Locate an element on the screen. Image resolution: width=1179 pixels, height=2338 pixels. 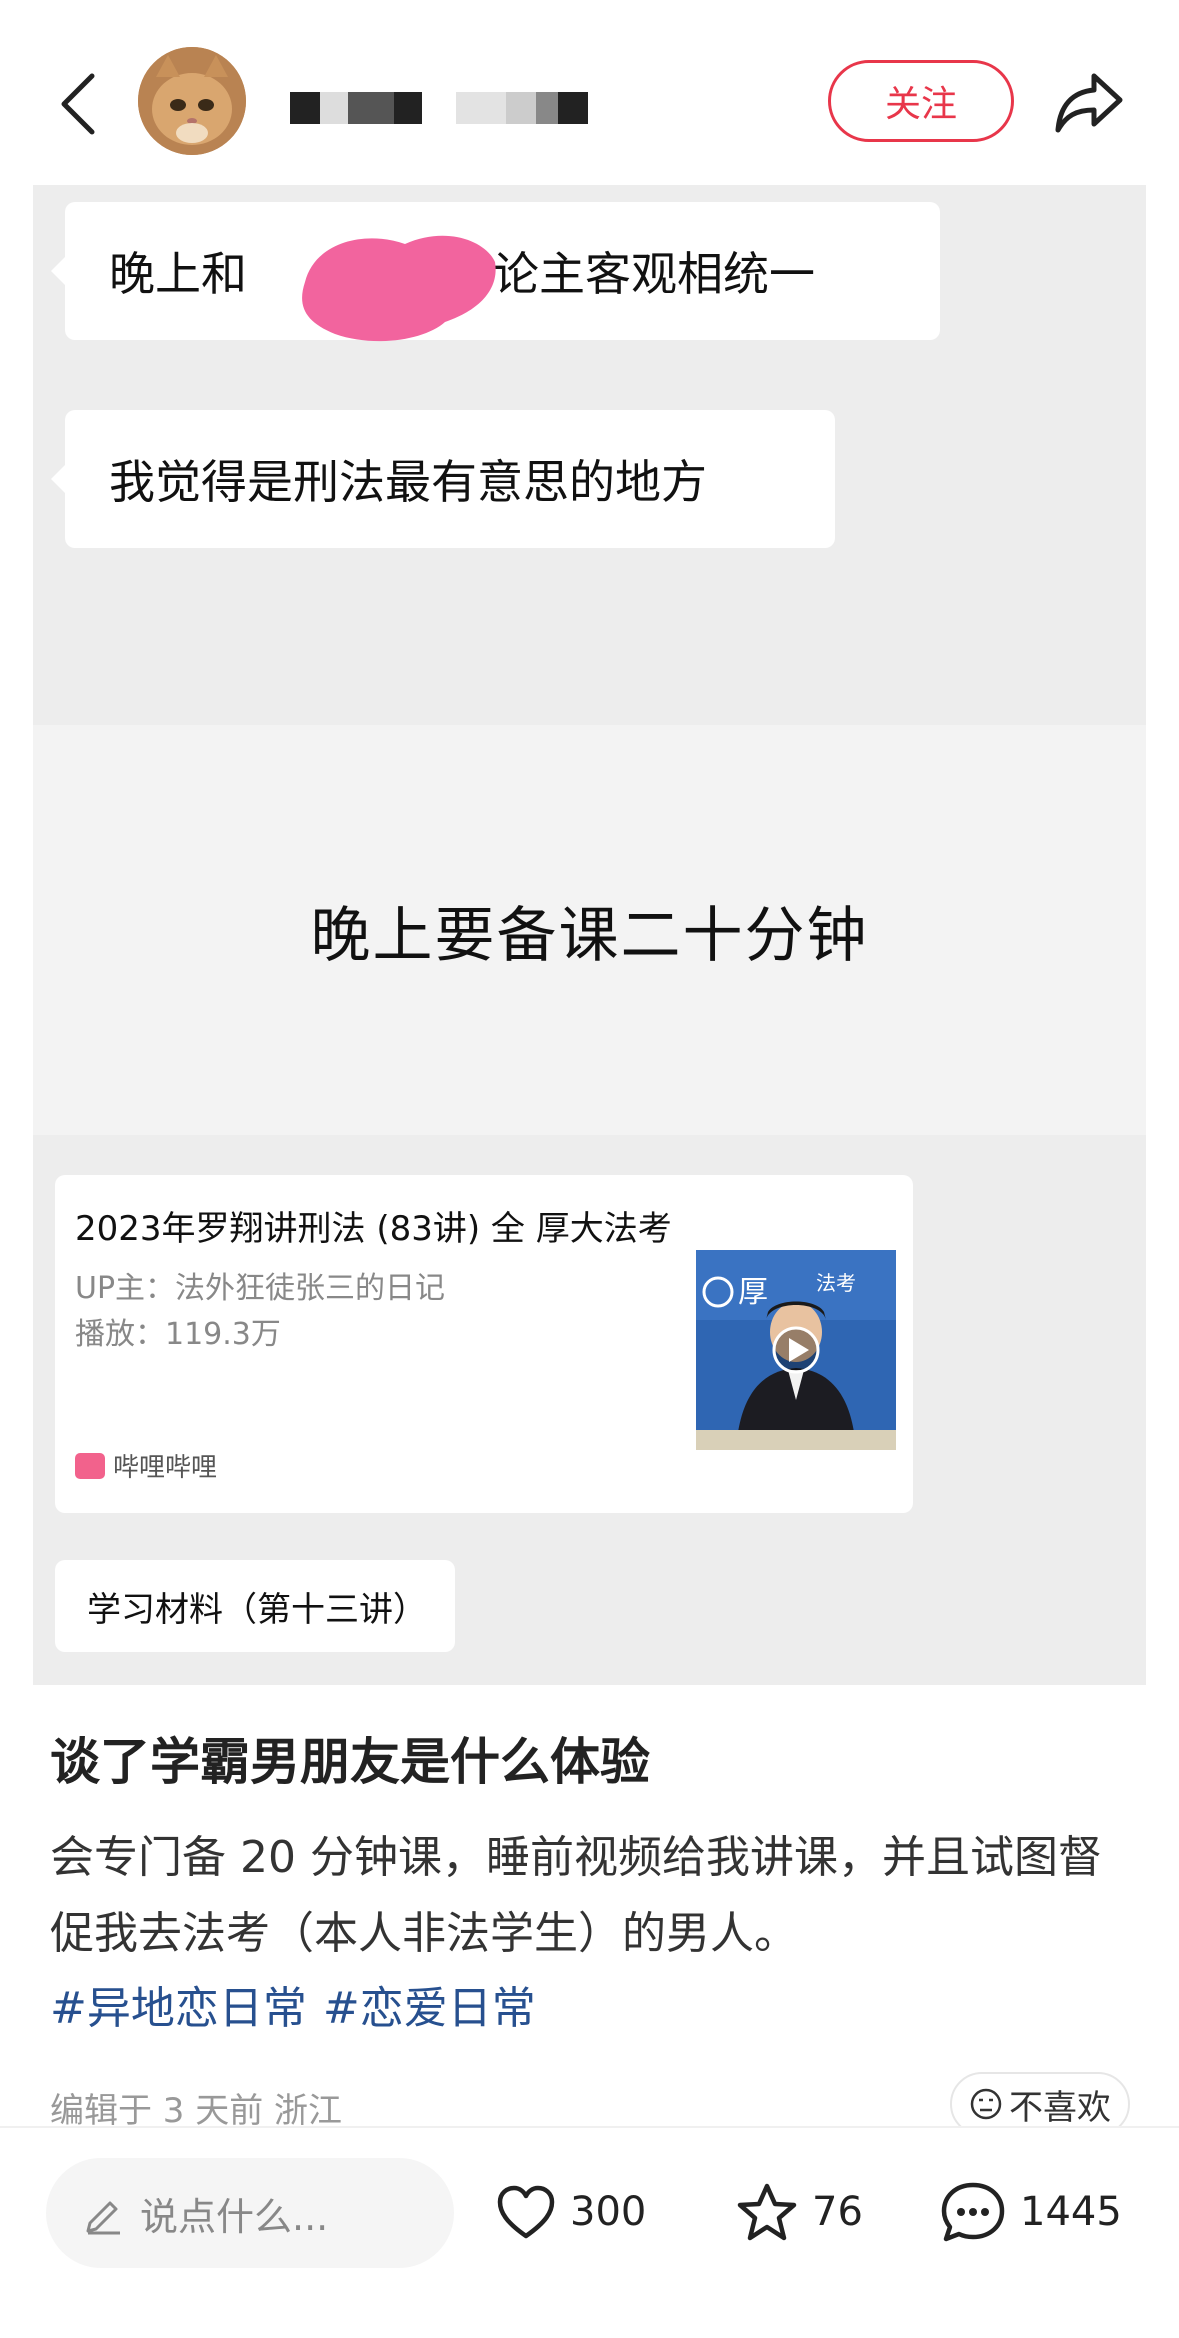
svg-text: 厚 is located at coordinates (753, 1292).